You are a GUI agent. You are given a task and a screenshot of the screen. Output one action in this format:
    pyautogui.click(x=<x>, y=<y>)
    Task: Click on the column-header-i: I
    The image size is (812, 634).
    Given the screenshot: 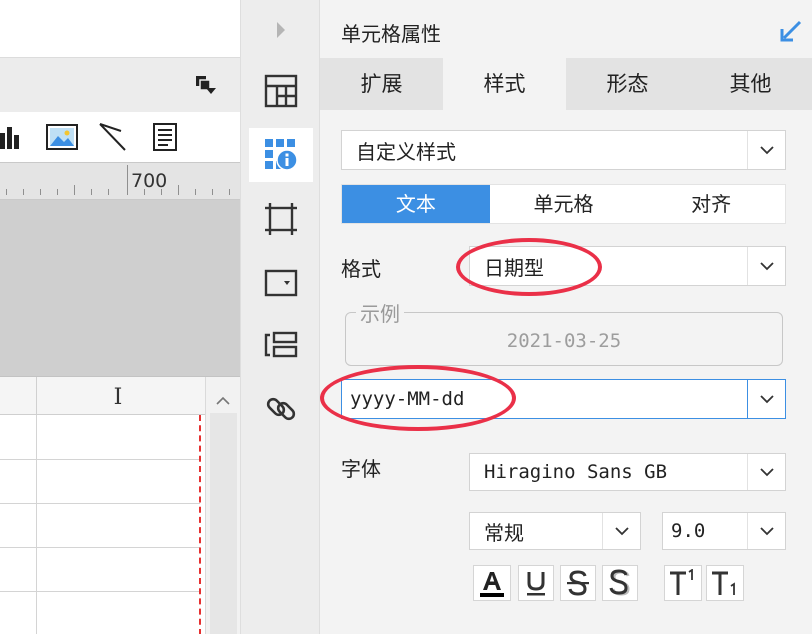 What is the action you would take?
    pyautogui.click(x=118, y=396)
    